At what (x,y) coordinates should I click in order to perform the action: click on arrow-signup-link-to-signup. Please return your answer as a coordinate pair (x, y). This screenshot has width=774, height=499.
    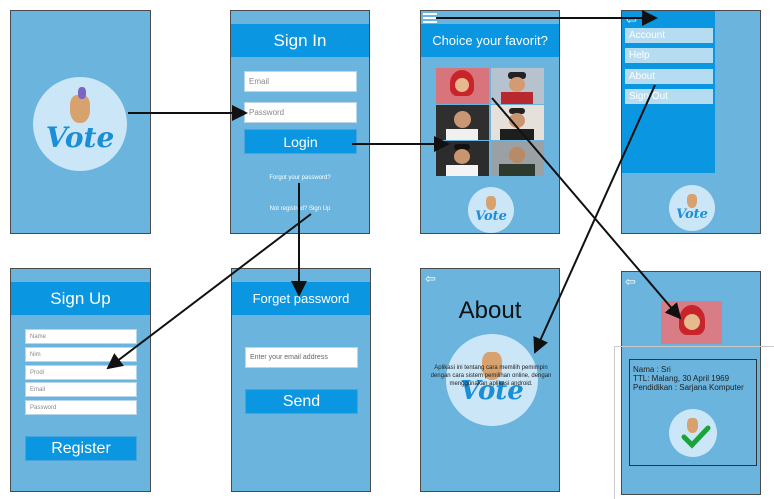
    Looking at the image, I should click on (209, 291).